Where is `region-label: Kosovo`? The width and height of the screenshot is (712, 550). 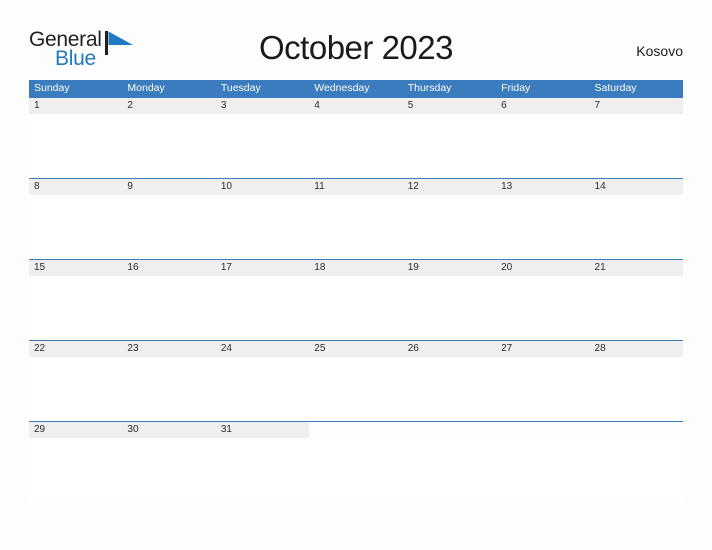
region-label: Kosovo is located at coordinates (659, 51).